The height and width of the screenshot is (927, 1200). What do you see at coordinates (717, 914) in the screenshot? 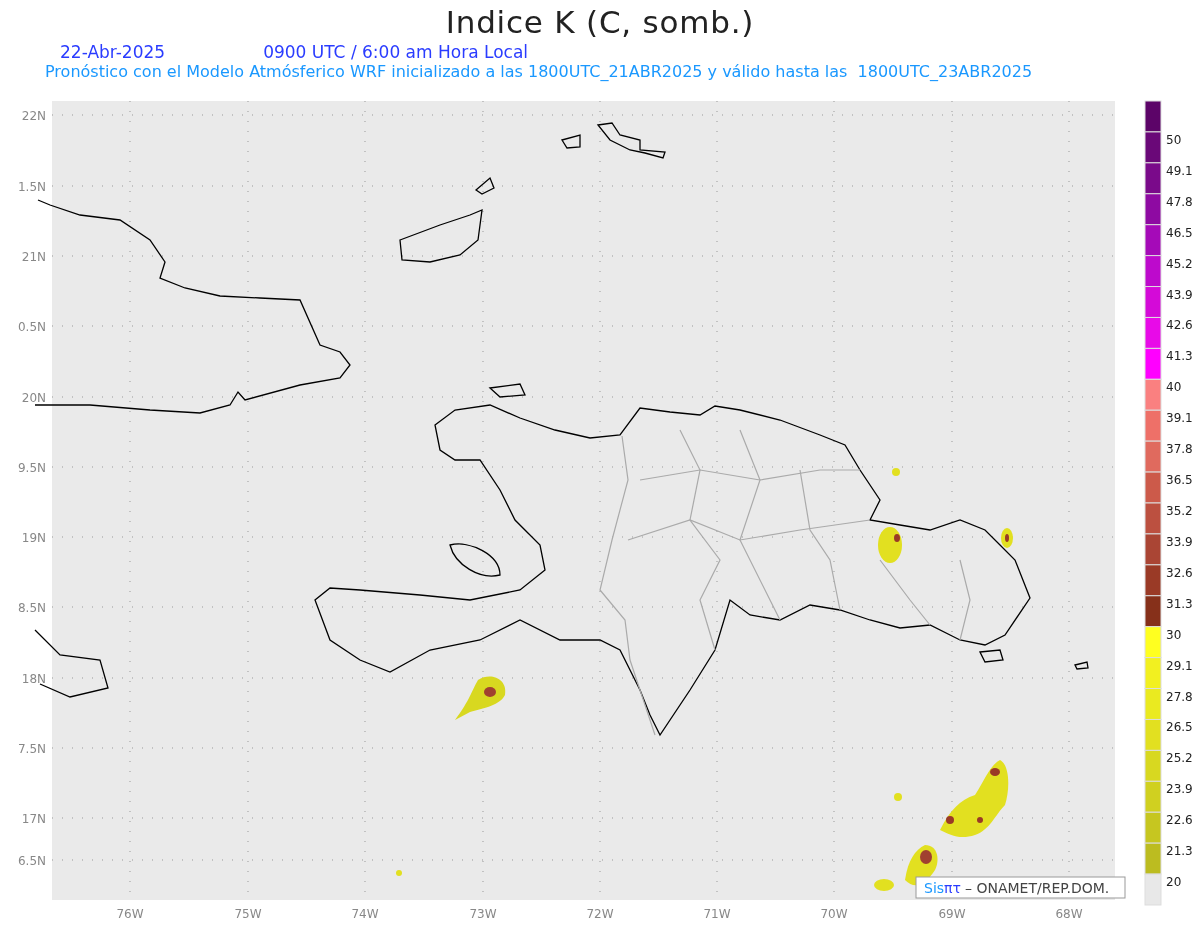
I see `longitude-label: 71W` at bounding box center [717, 914].